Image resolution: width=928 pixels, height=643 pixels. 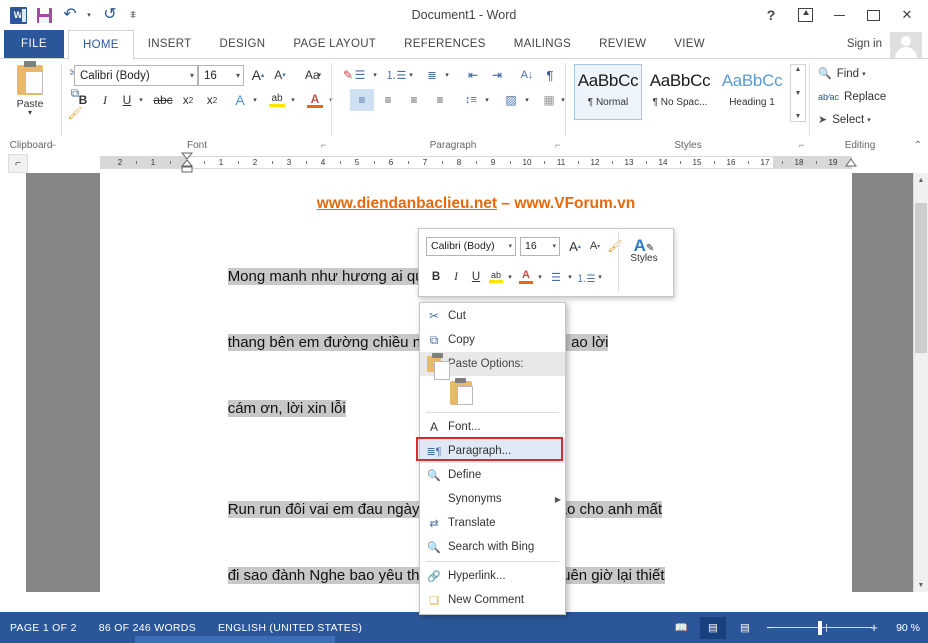 I want to click on tab-design: DESIGN, so click(x=242, y=44).